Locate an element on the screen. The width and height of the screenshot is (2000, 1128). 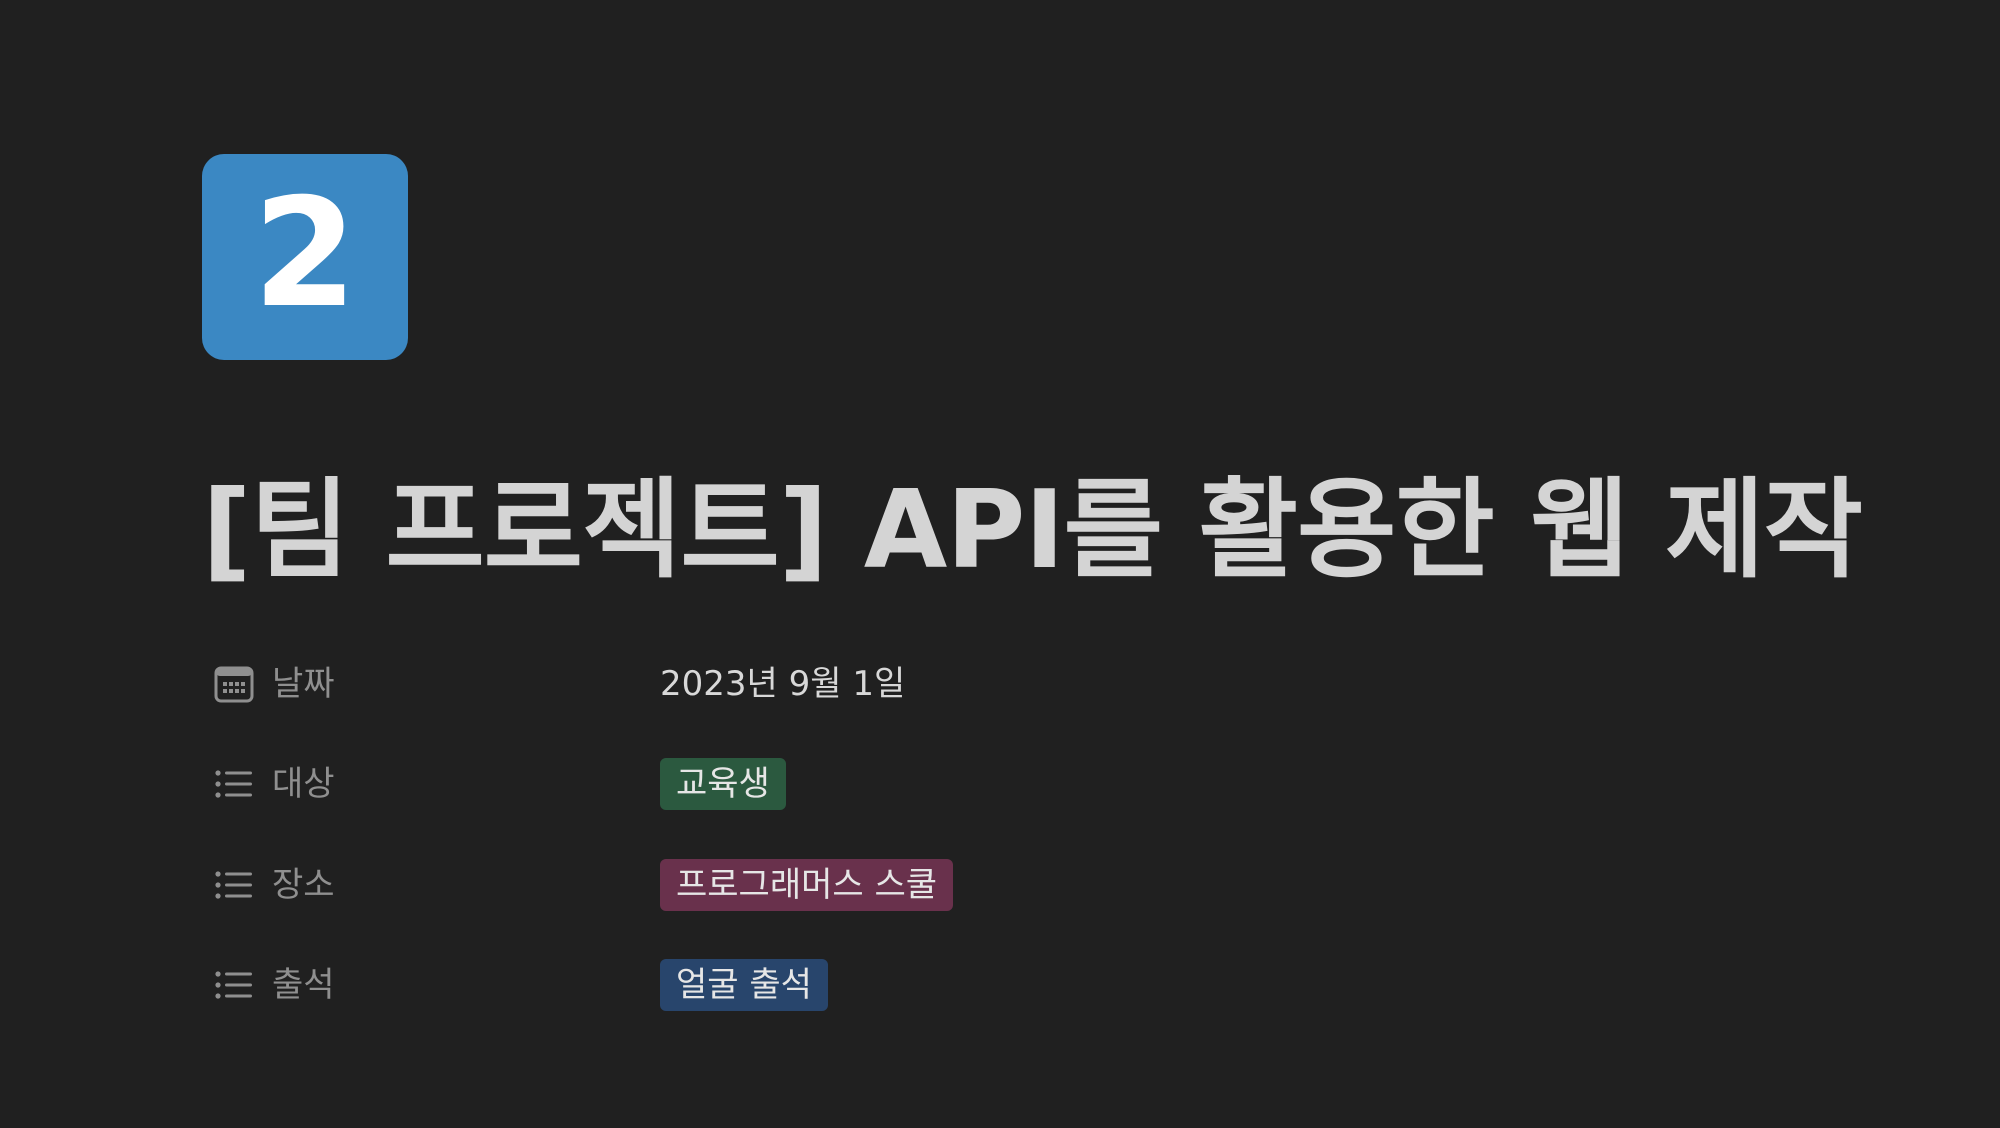
property-name-date: 날짜 is located at coordinates (431, 684).